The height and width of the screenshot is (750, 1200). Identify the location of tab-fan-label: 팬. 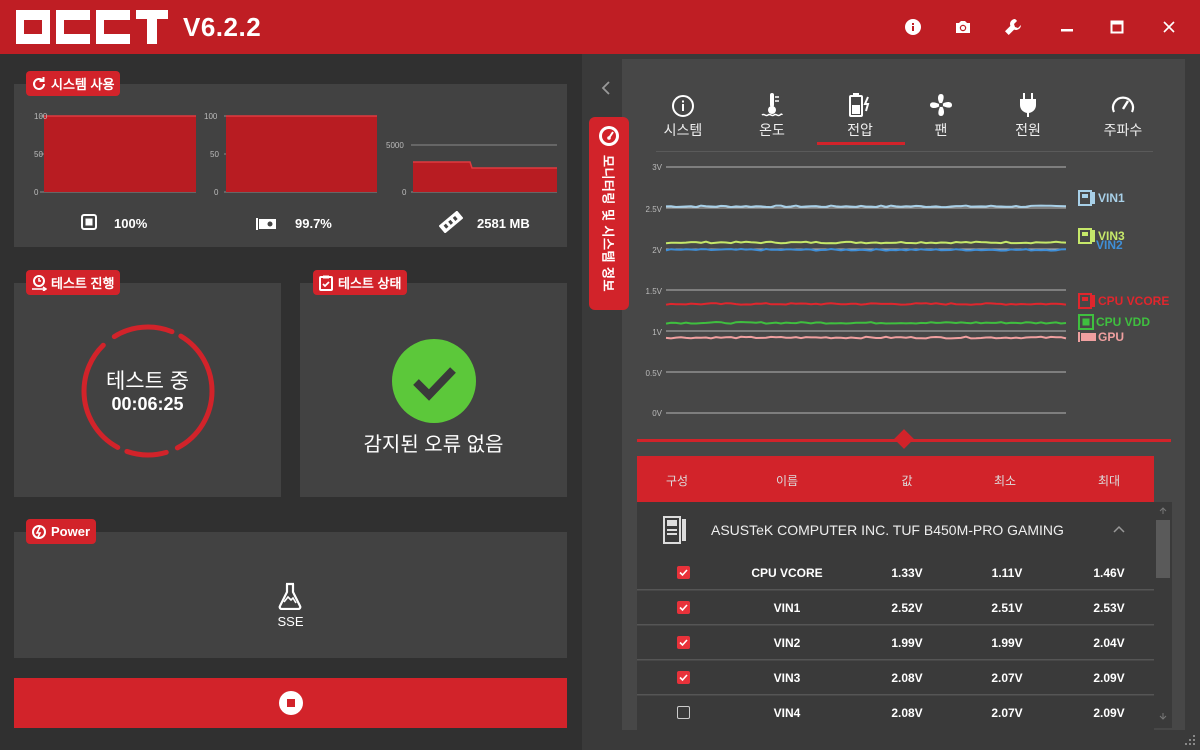
(941, 130).